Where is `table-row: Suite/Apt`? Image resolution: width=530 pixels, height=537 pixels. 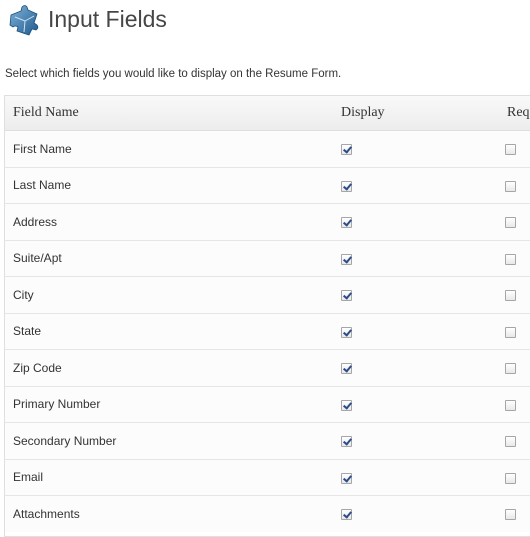
table-row: Suite/Apt is located at coordinates (267, 258).